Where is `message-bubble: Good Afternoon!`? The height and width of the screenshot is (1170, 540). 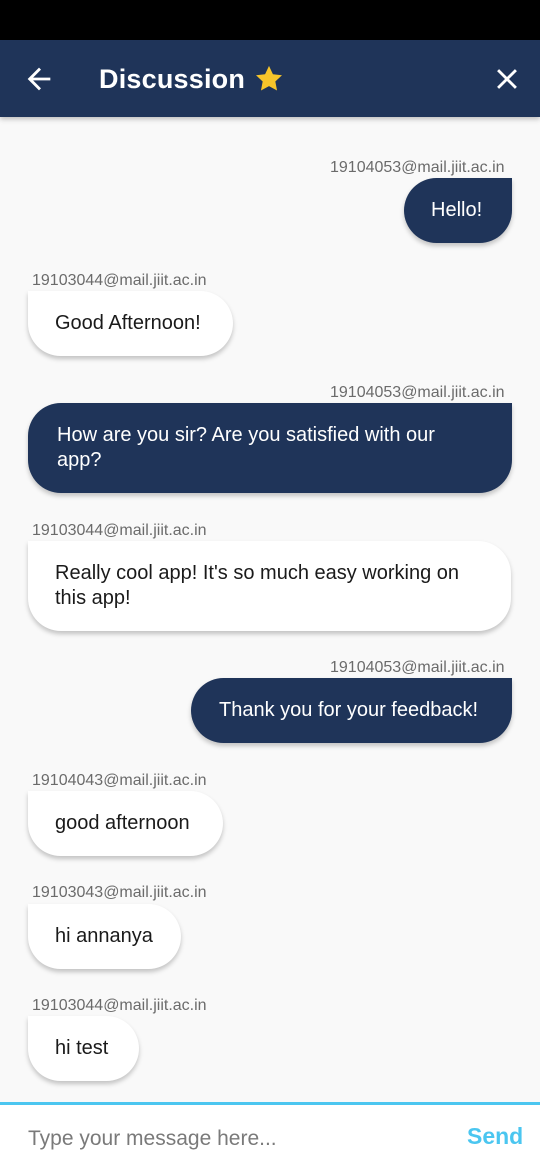 message-bubble: Good Afternoon! is located at coordinates (130, 323).